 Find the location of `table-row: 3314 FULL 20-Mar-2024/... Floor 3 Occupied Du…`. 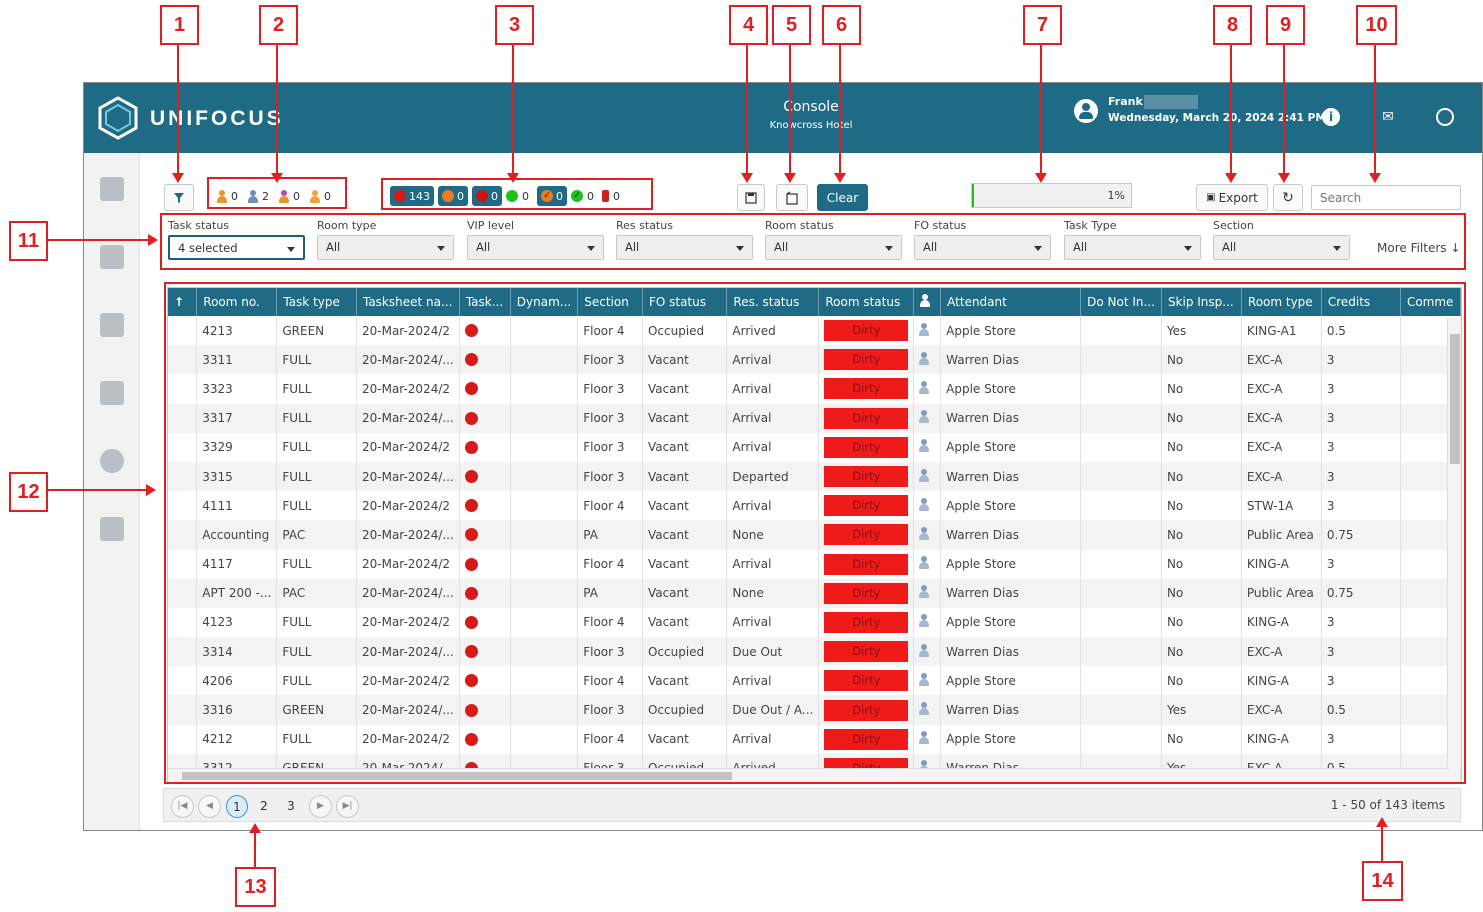

table-row: 3314 FULL 20-Mar-2024/... Floor 3 Occupied Du… is located at coordinates (814, 652).